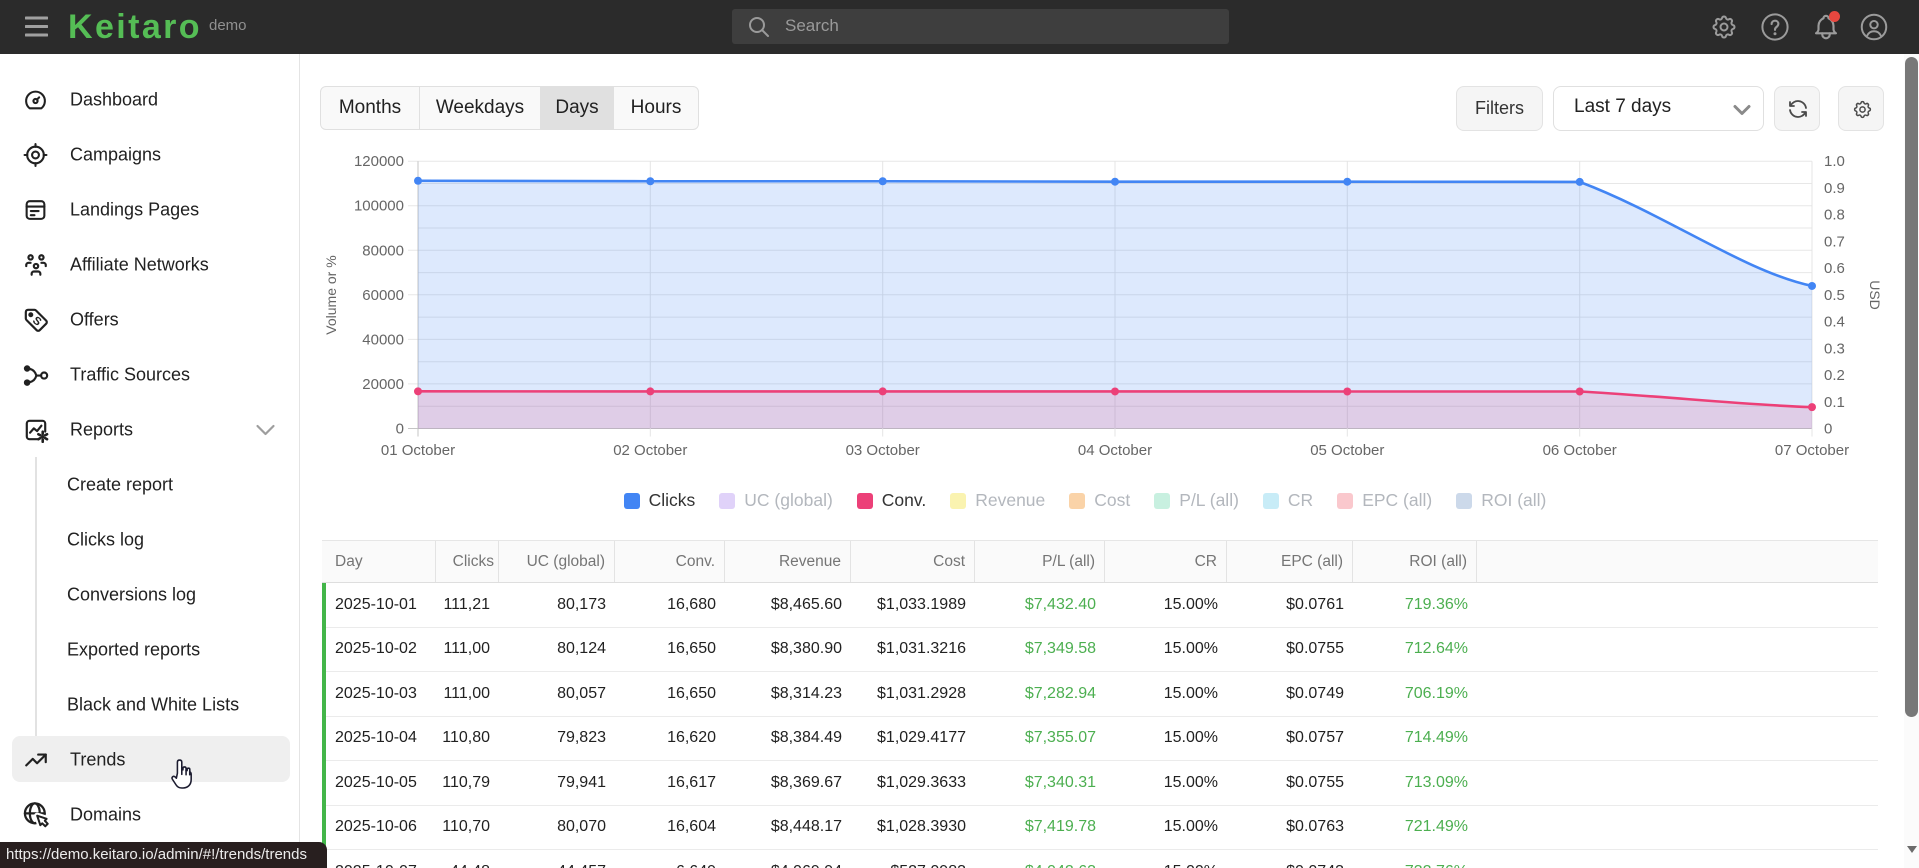 The height and width of the screenshot is (868, 1919). Describe the element at coordinates (379, 206) in the screenshot. I see `svg-text: 100000` at that location.